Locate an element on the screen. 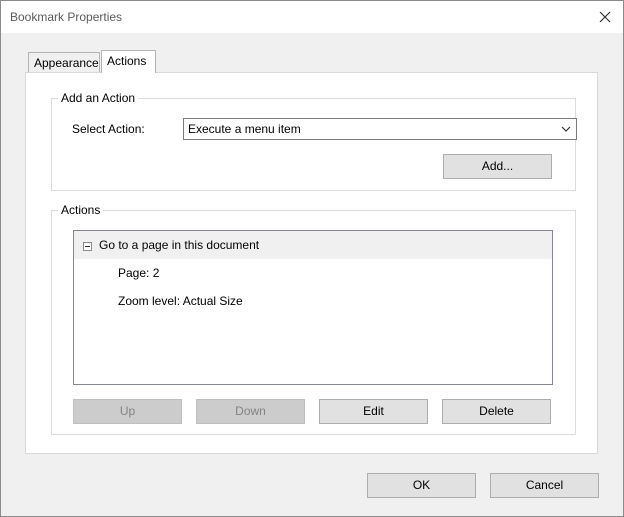 This screenshot has width=624, height=517. action-item-label: Go to a page in this document is located at coordinates (179, 245).